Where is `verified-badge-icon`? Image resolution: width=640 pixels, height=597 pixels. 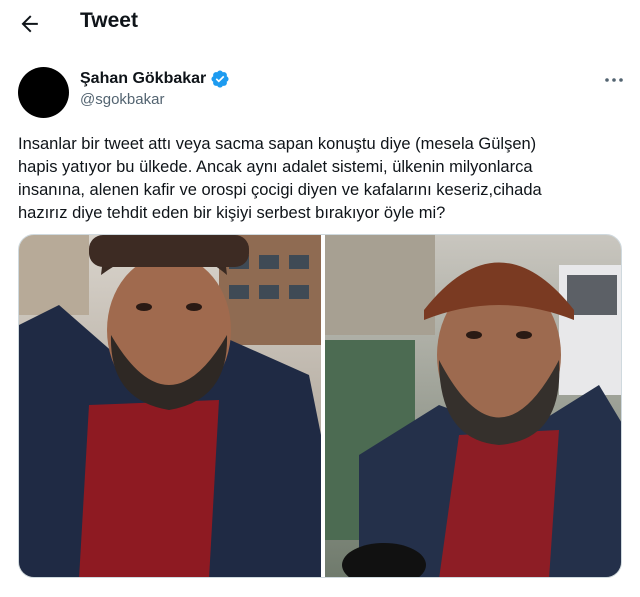
verified-badge-icon is located at coordinates (220, 79).